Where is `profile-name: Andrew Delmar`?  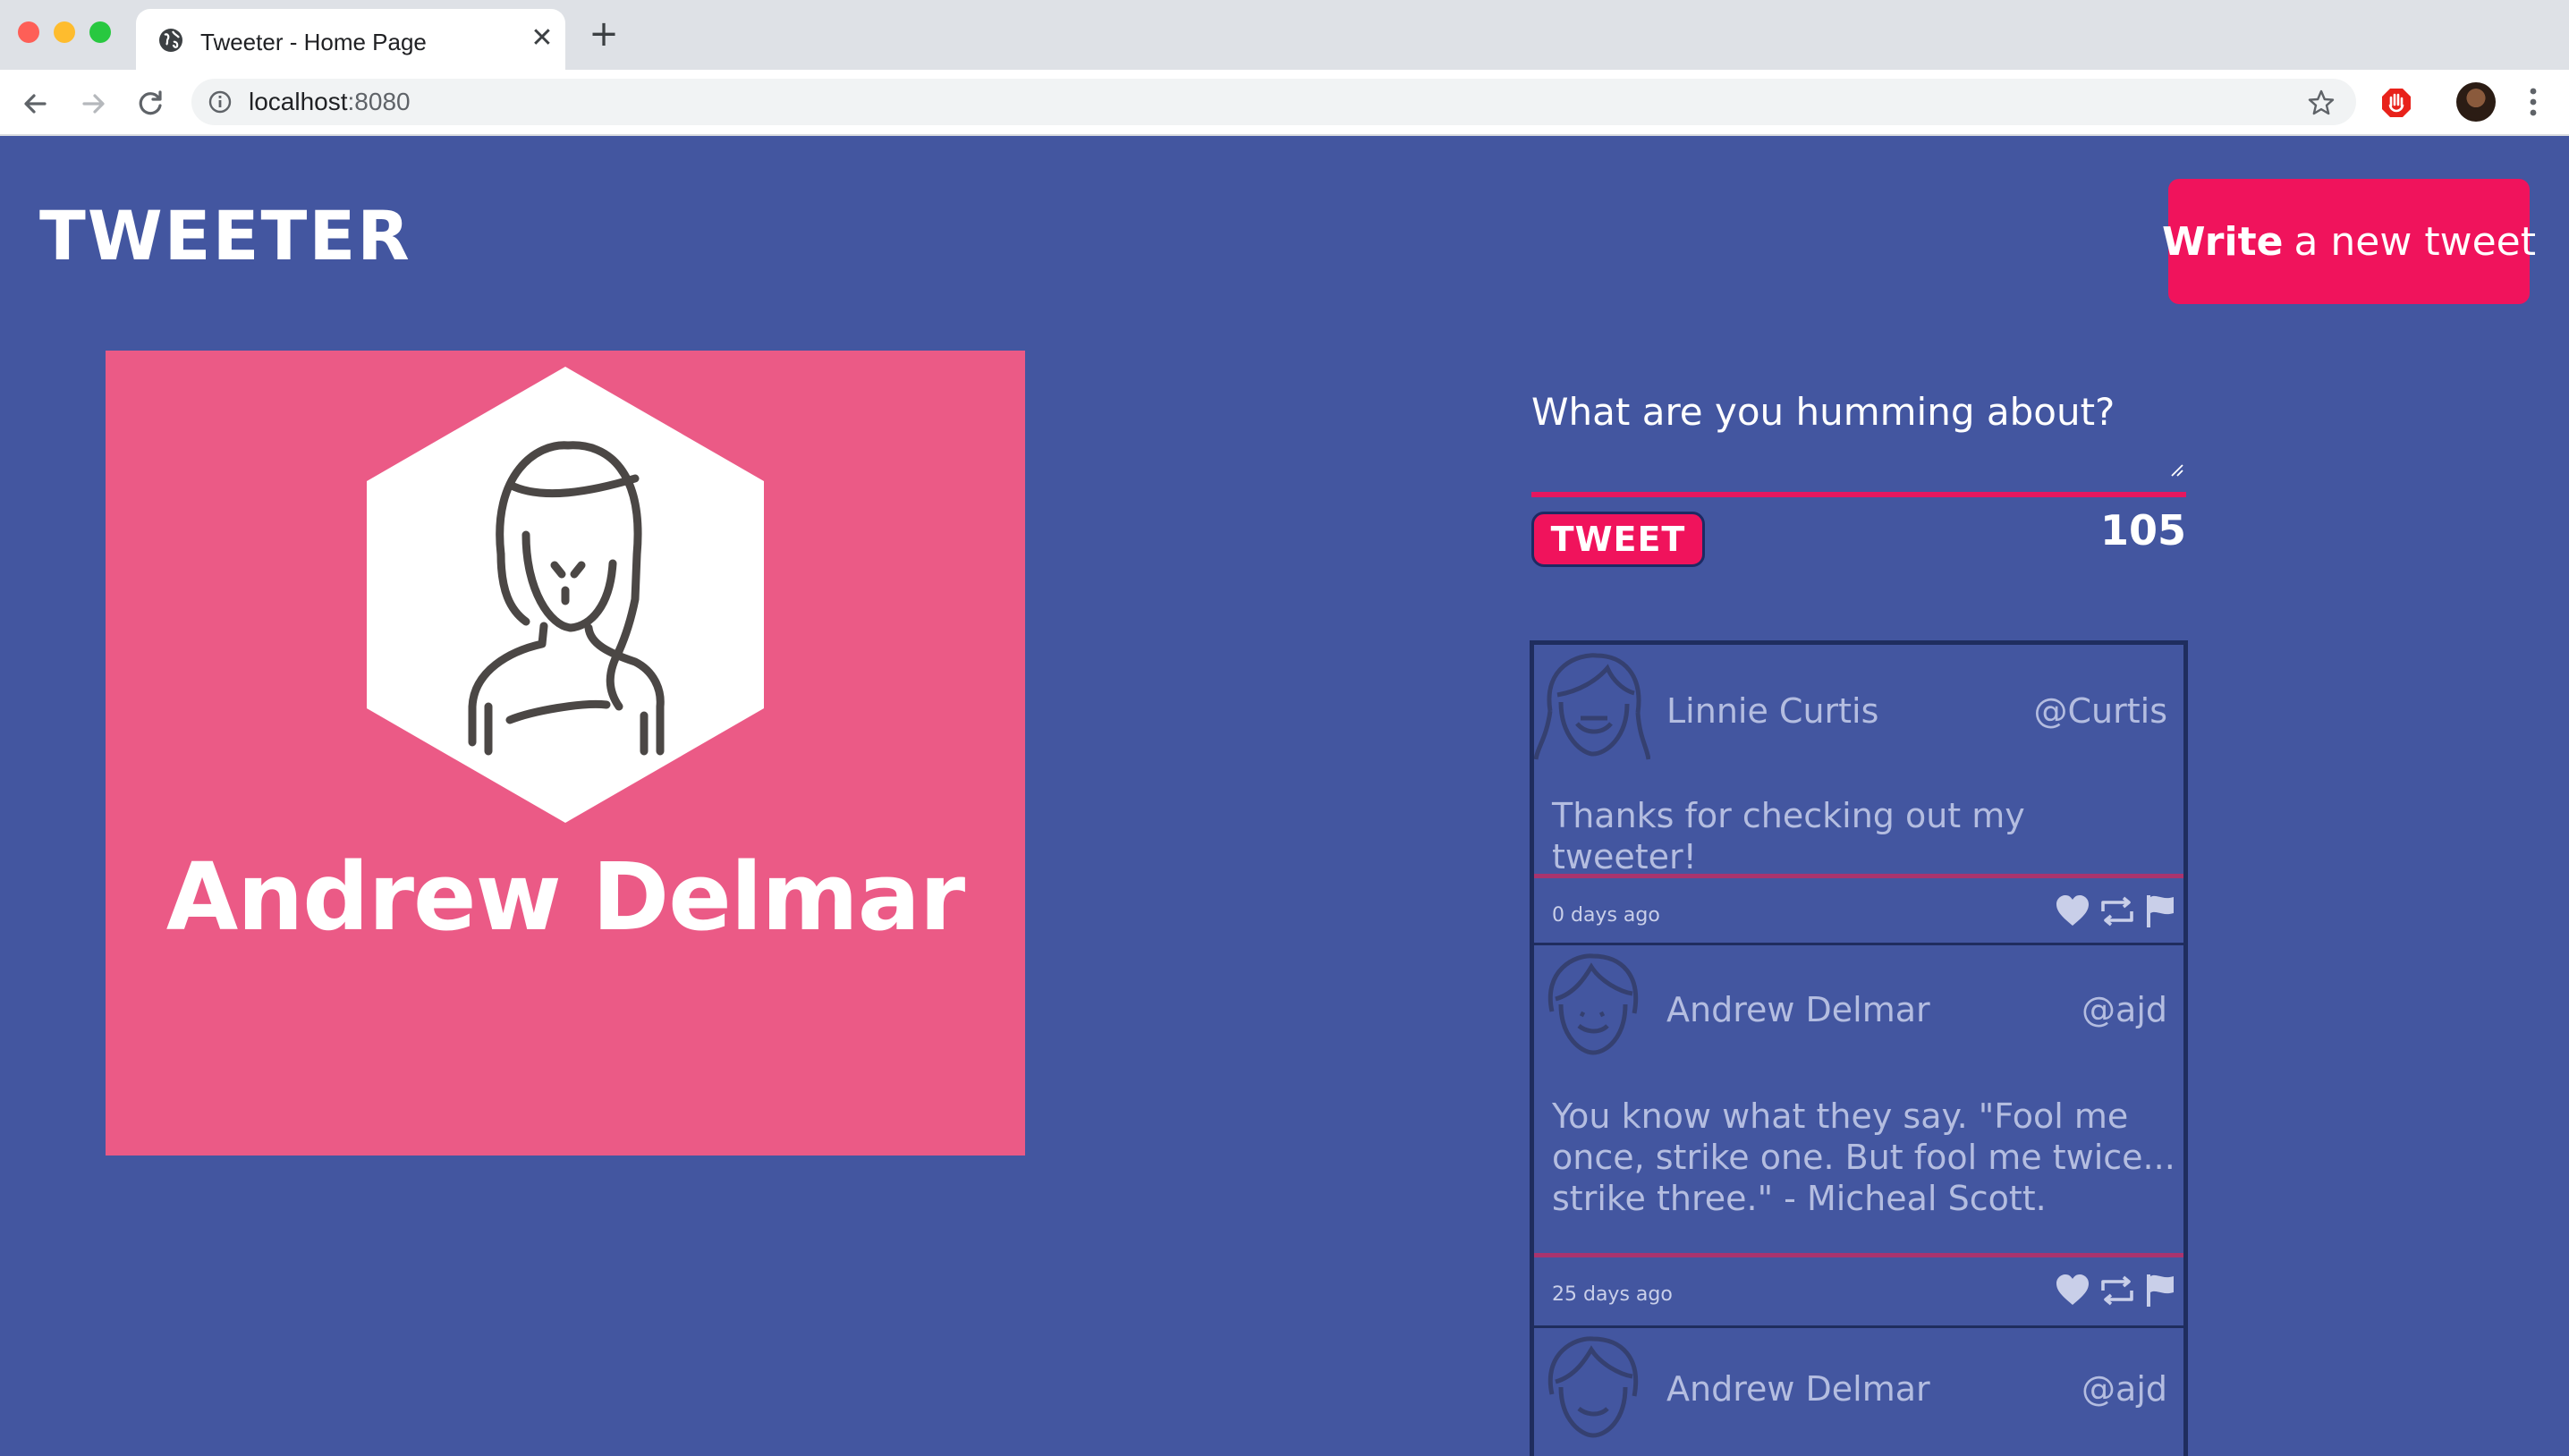 profile-name: Andrew Delmar is located at coordinates (565, 897).